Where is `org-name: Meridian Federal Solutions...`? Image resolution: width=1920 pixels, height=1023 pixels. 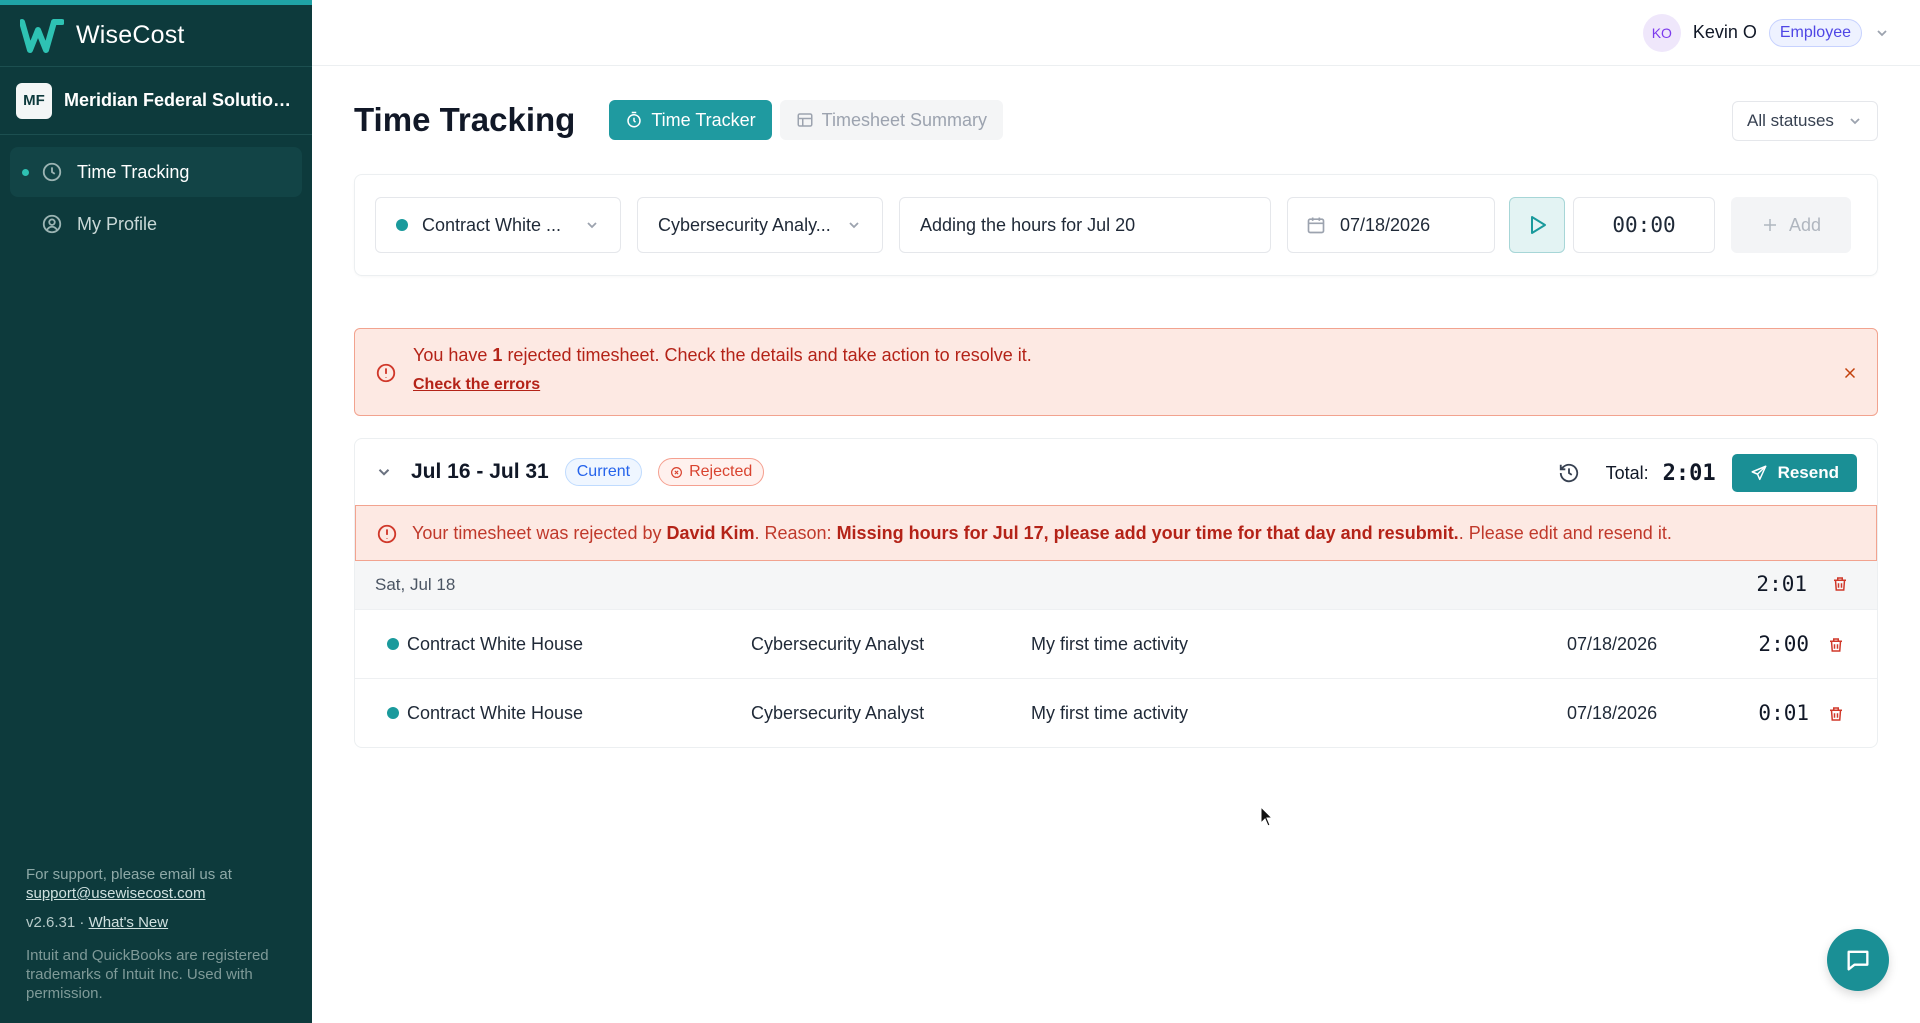 org-name: Meridian Federal Solutions... is located at coordinates (180, 100).